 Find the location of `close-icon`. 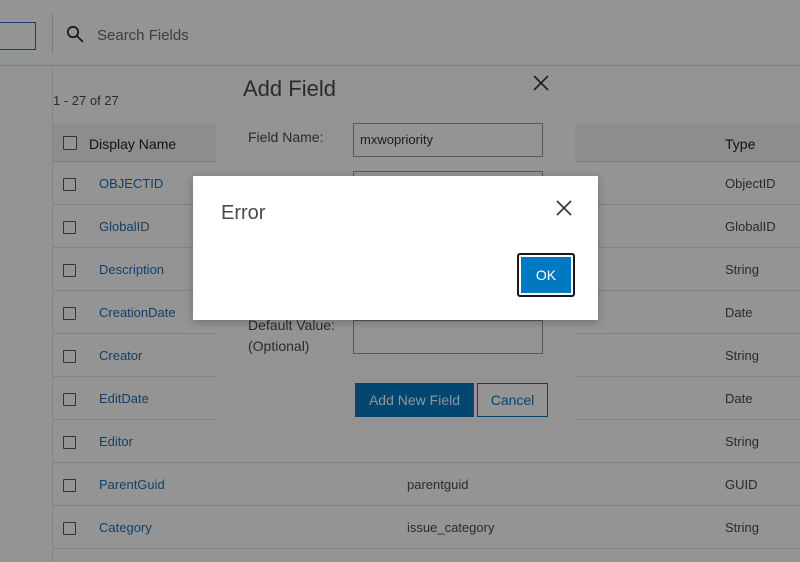

close-icon is located at coordinates (564, 208).